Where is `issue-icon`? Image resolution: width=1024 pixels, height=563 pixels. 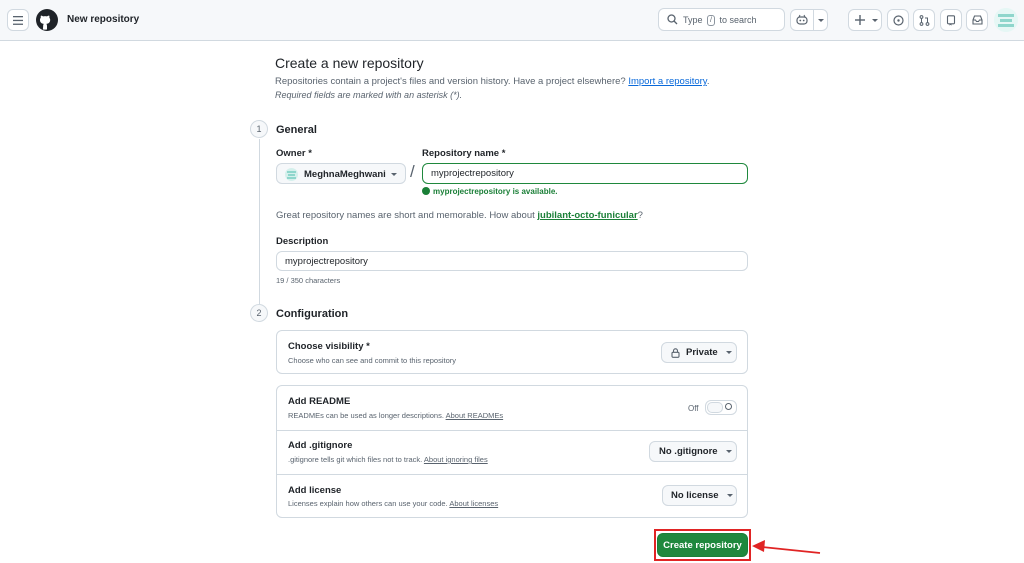 issue-icon is located at coordinates (898, 20).